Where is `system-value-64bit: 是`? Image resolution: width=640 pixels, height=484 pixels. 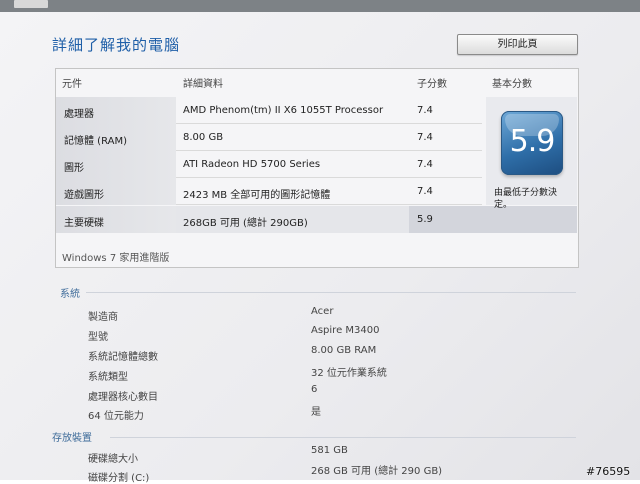 system-value-64bit: 是 is located at coordinates (316, 412).